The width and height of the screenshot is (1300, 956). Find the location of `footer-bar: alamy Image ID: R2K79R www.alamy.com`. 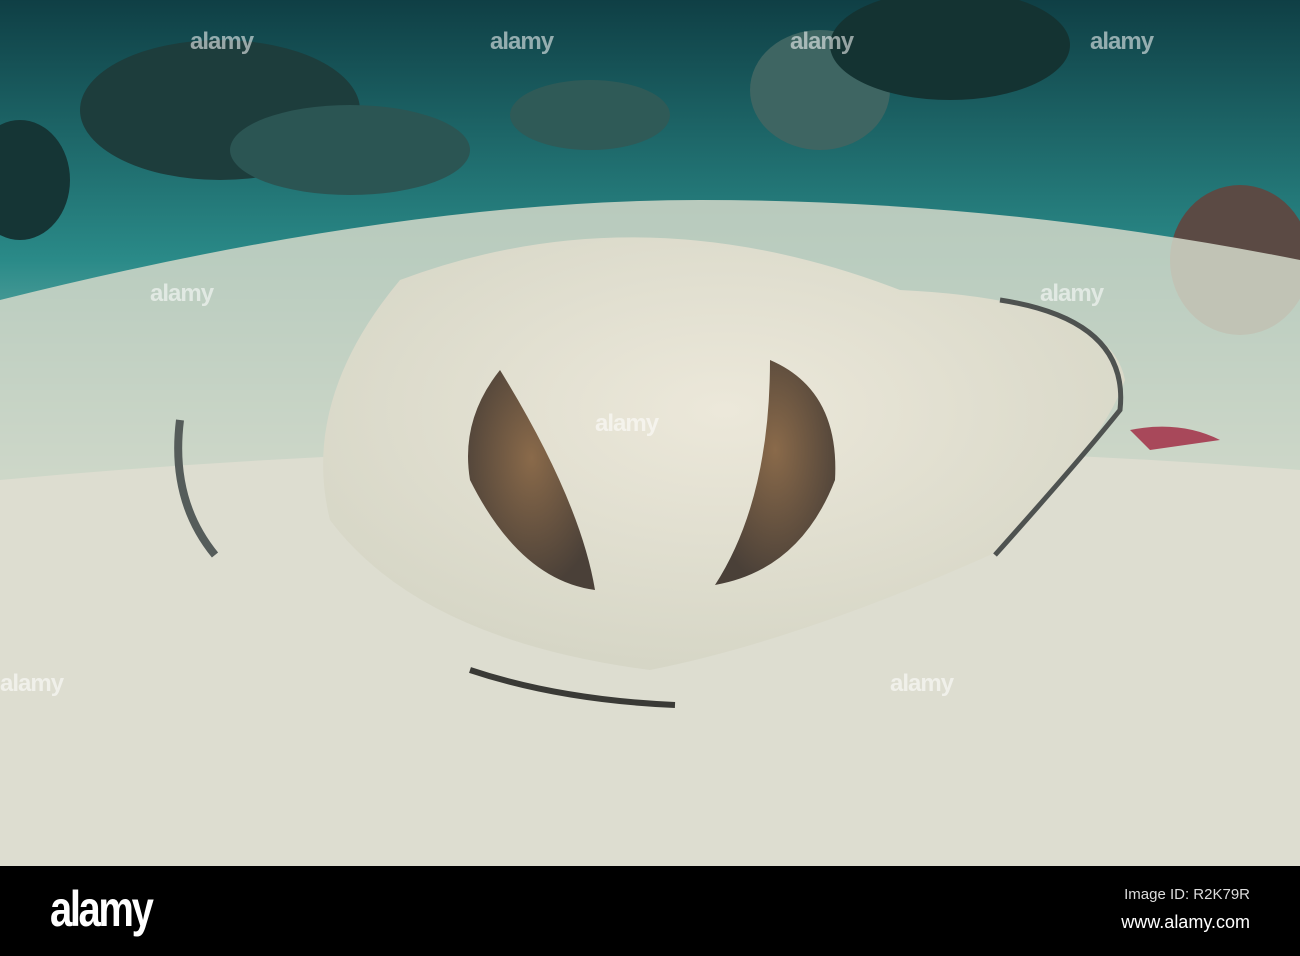

footer-bar: alamy Image ID: R2K79R www.alamy.com is located at coordinates (650, 911).